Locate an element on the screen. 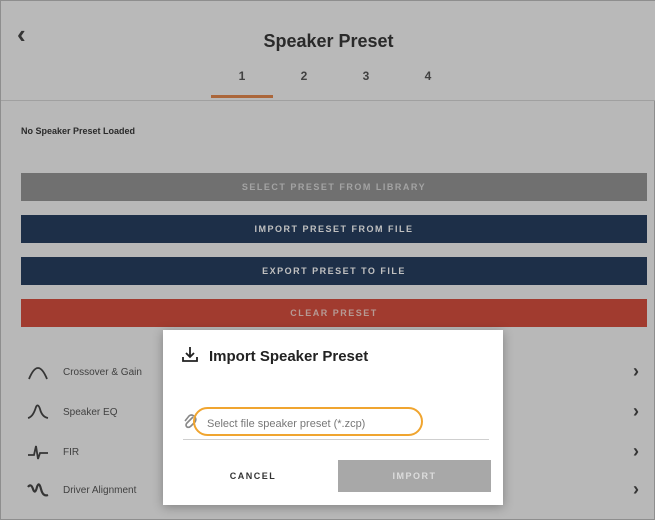 The height and width of the screenshot is (520, 655). dialog-header: Import Speaker Preset is located at coordinates (274, 356).